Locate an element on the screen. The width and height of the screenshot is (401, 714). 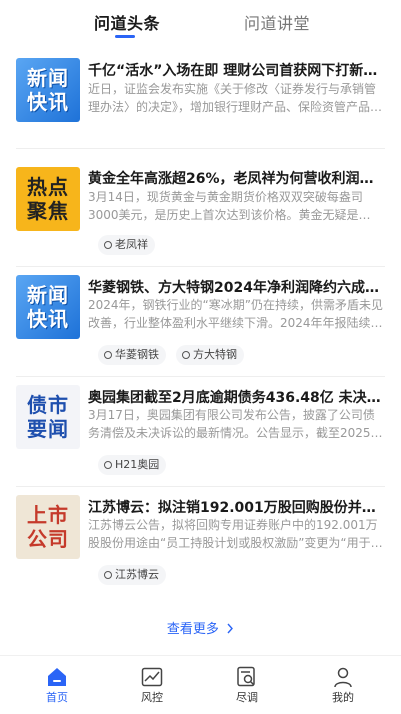
nav-item-profile: 我的 is located at coordinates (343, 685).